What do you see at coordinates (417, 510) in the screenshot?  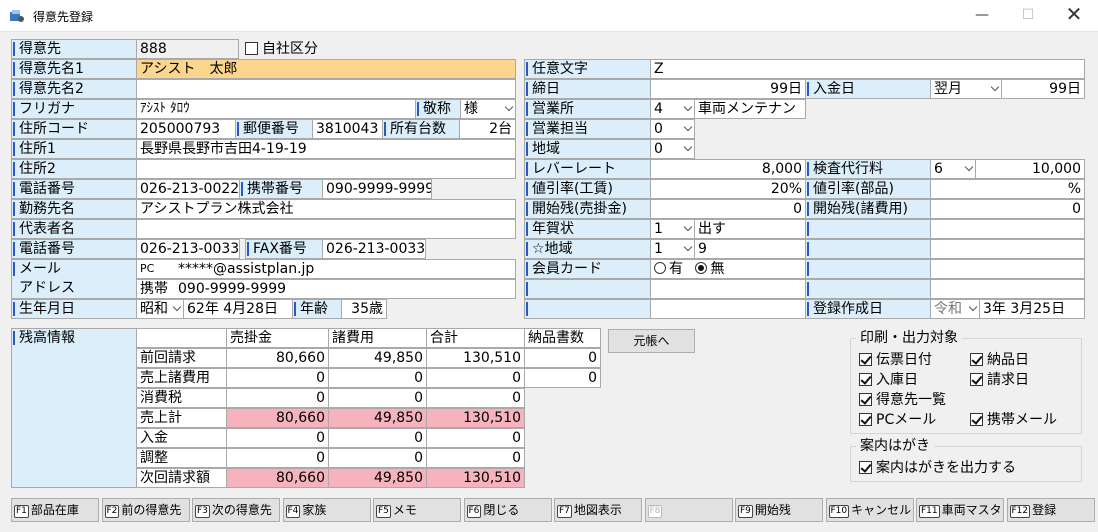 I see `fkey-f5-button: F5 メモ` at bounding box center [417, 510].